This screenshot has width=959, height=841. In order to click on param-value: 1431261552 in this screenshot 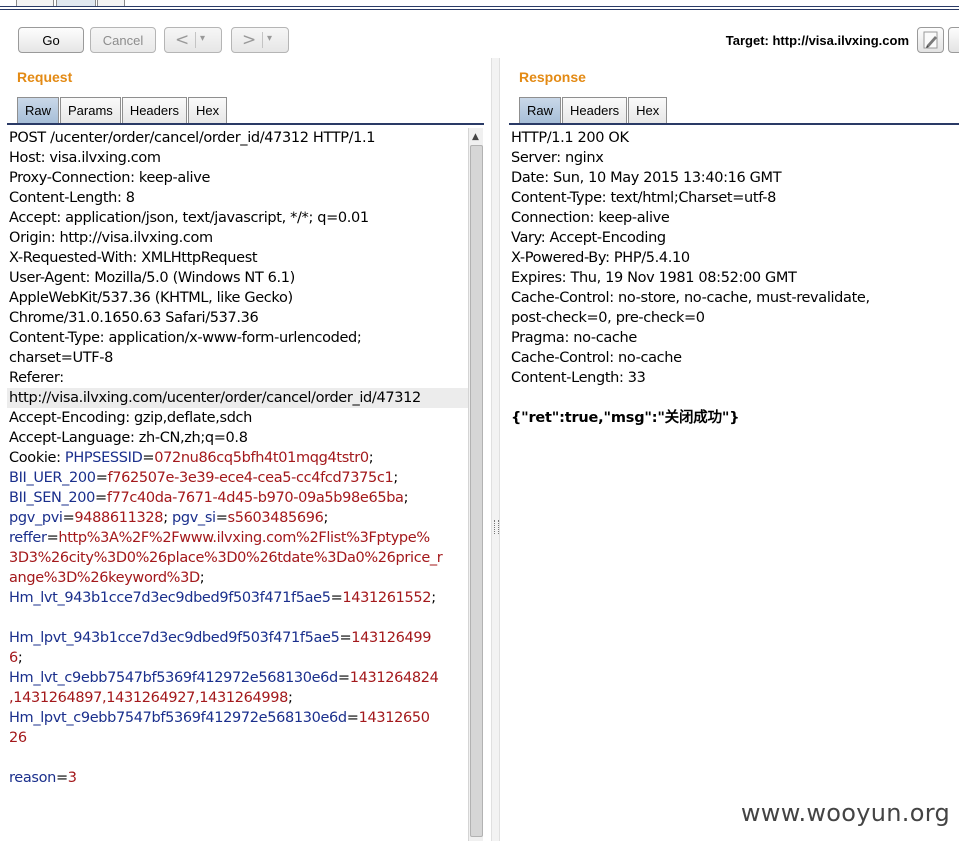, I will do `click(387, 598)`.